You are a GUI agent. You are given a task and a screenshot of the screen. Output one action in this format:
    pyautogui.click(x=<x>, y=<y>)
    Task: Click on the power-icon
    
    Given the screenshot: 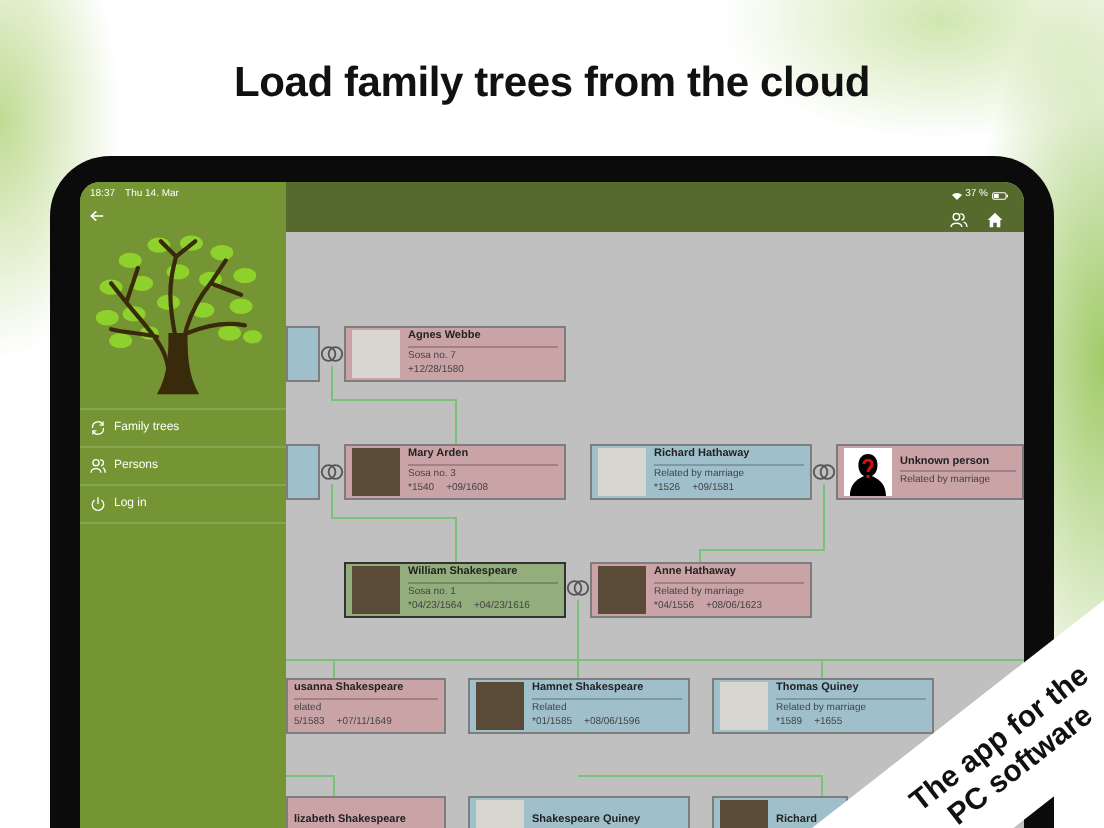 What is the action you would take?
    pyautogui.click(x=98, y=504)
    